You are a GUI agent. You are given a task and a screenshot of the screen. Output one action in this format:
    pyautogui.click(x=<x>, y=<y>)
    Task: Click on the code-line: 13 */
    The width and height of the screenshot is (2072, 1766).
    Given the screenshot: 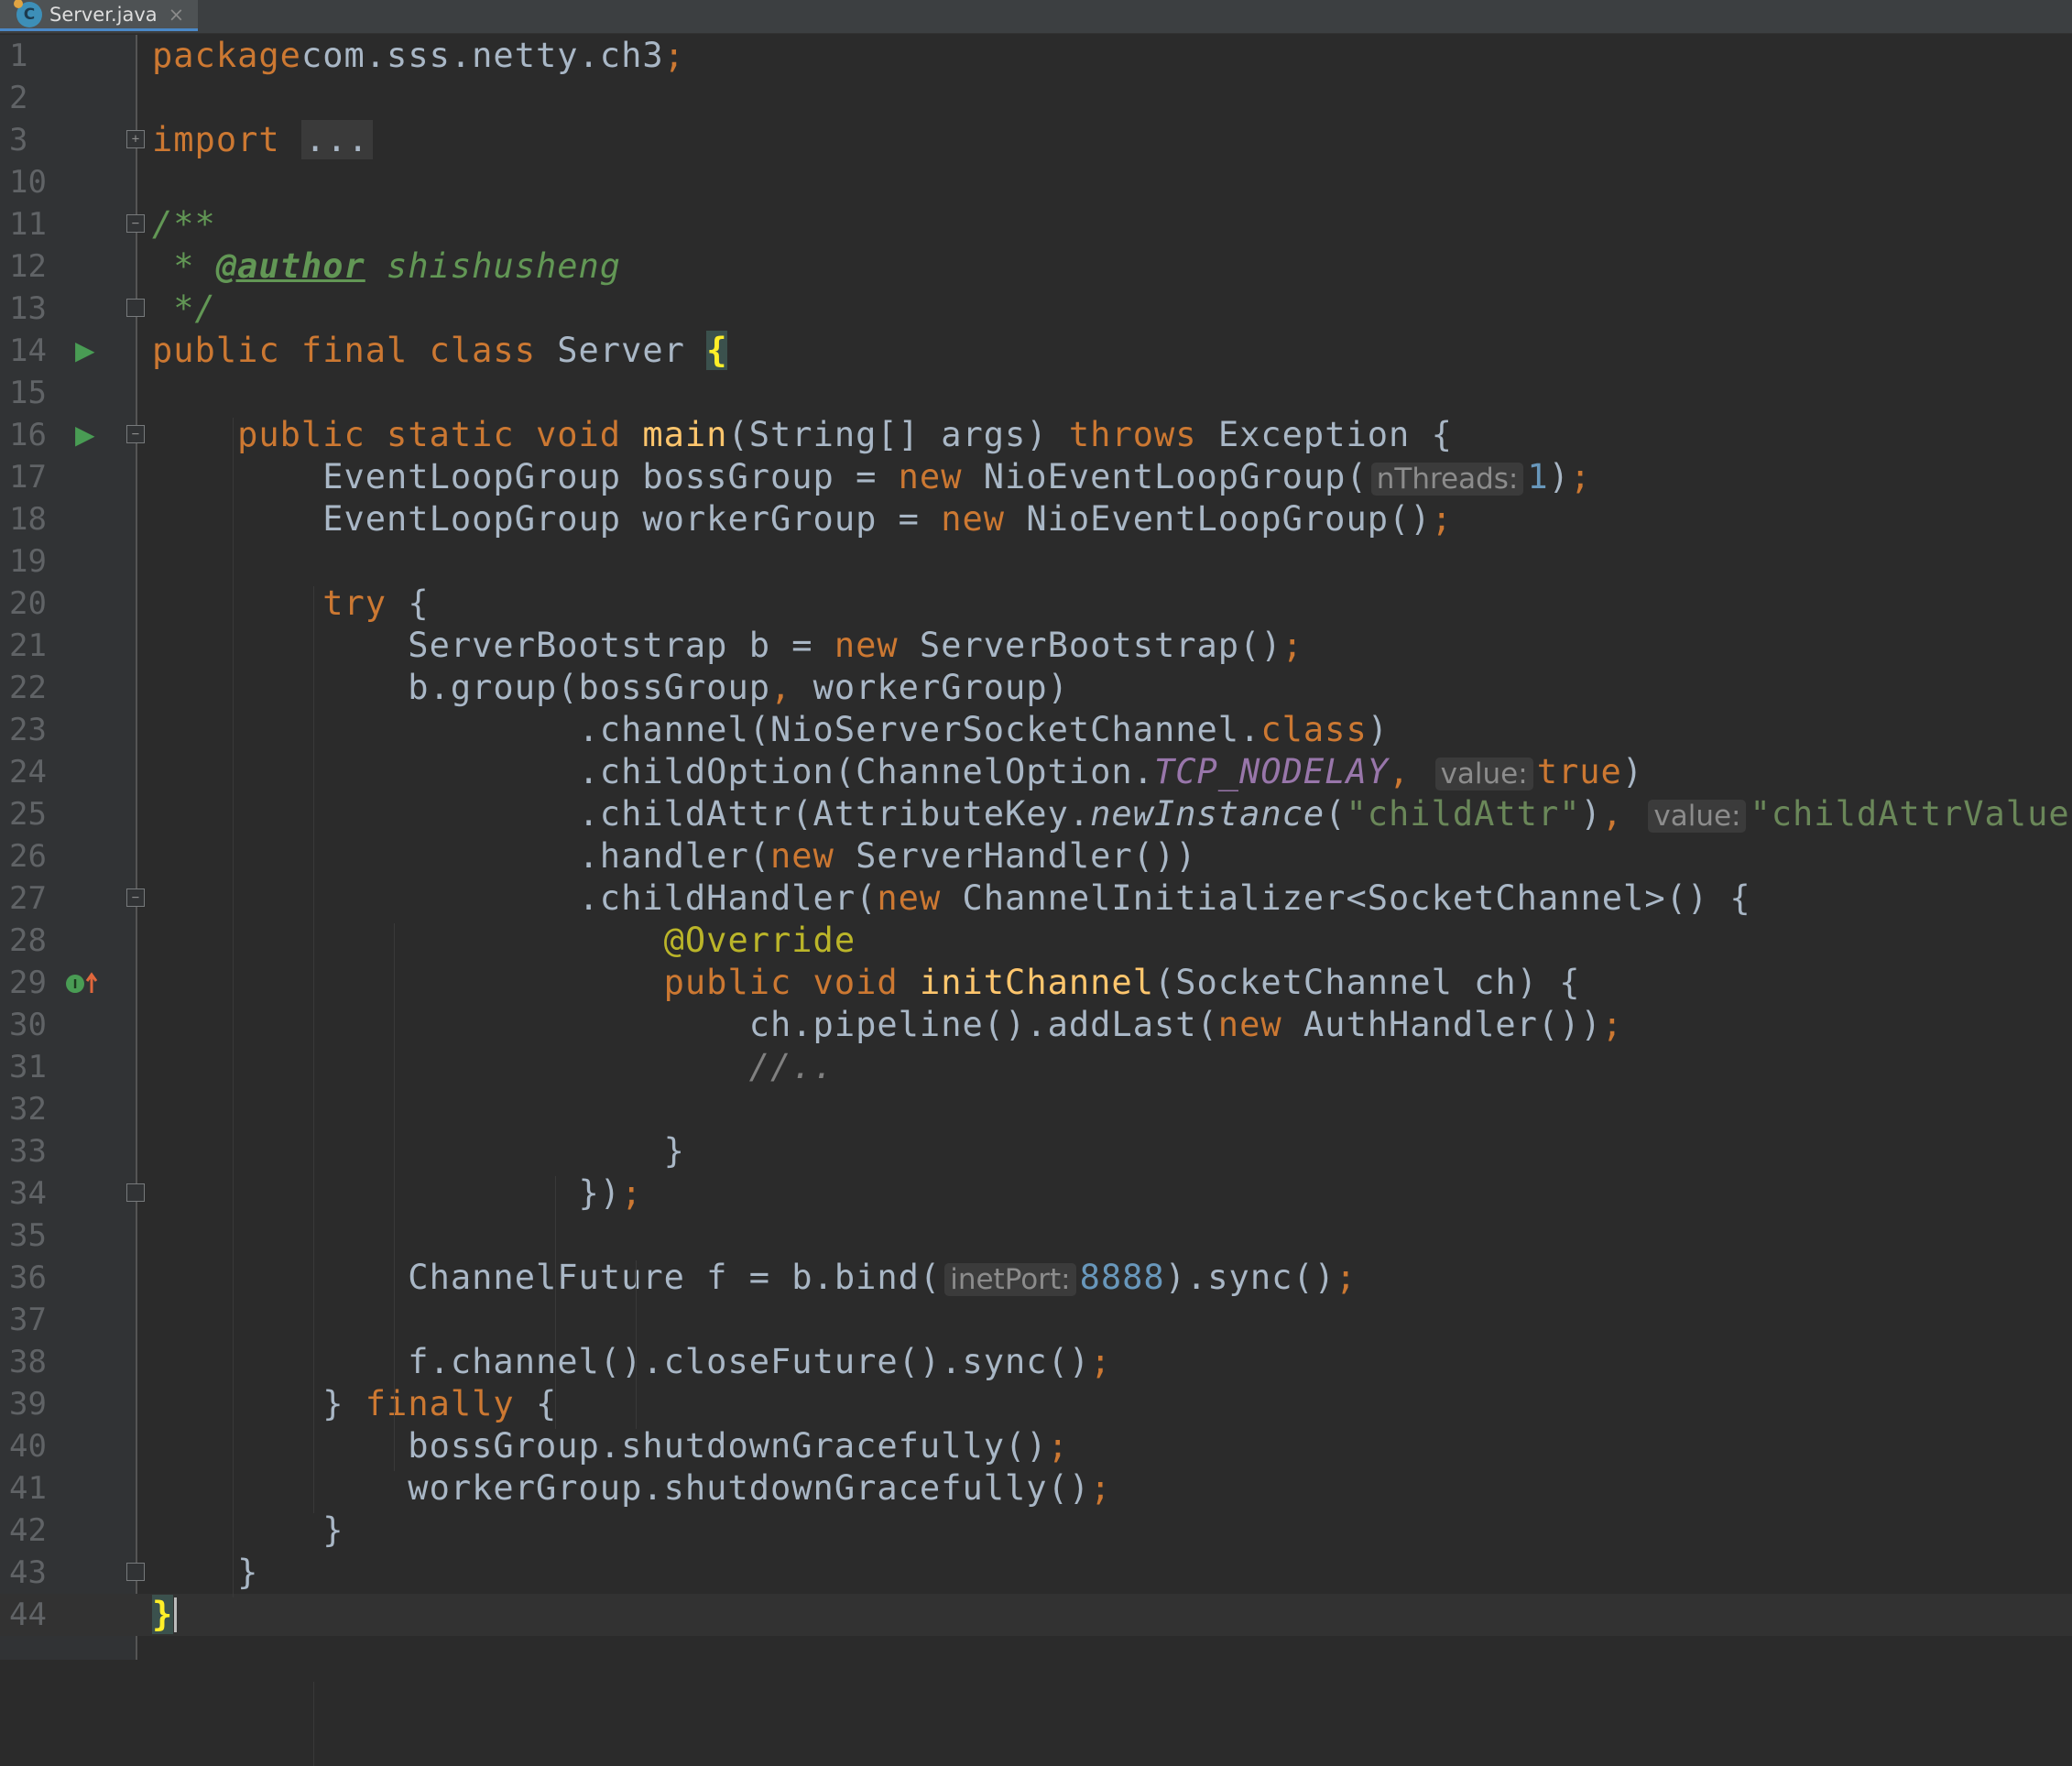 What is the action you would take?
    pyautogui.click(x=1036, y=309)
    